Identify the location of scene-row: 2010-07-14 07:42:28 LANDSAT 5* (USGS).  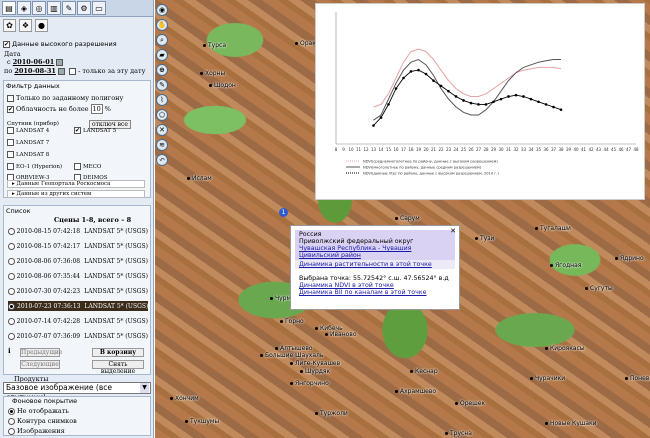
(78, 321).